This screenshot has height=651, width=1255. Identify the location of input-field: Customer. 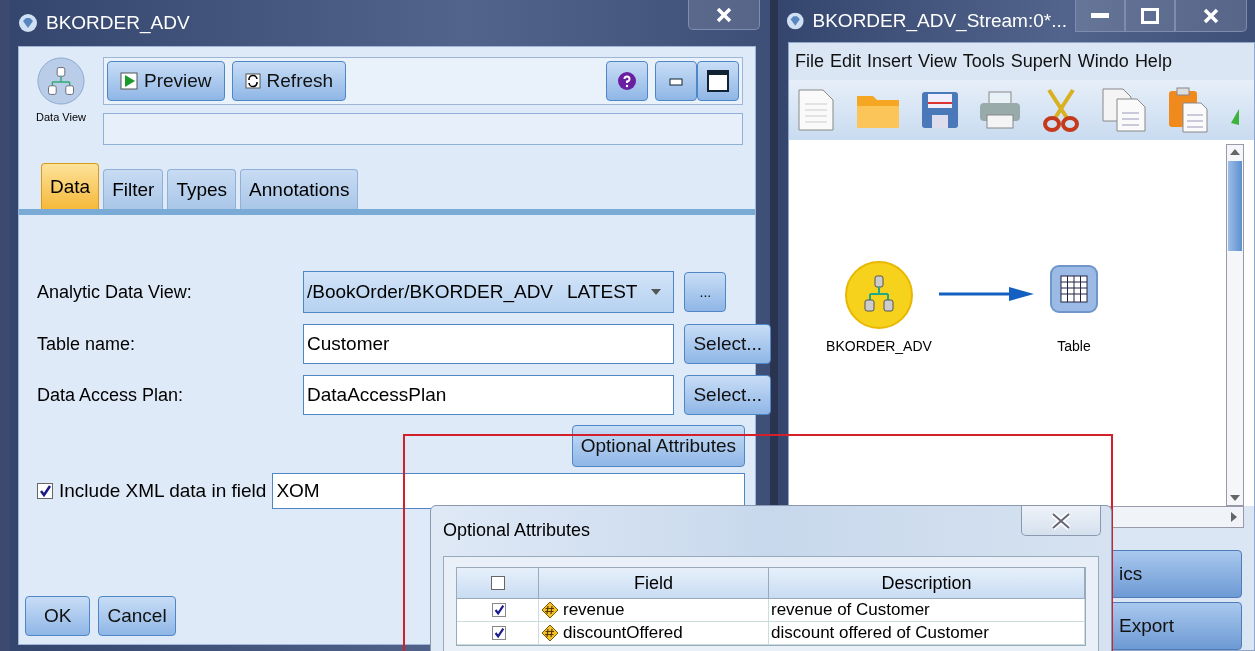
(489, 344).